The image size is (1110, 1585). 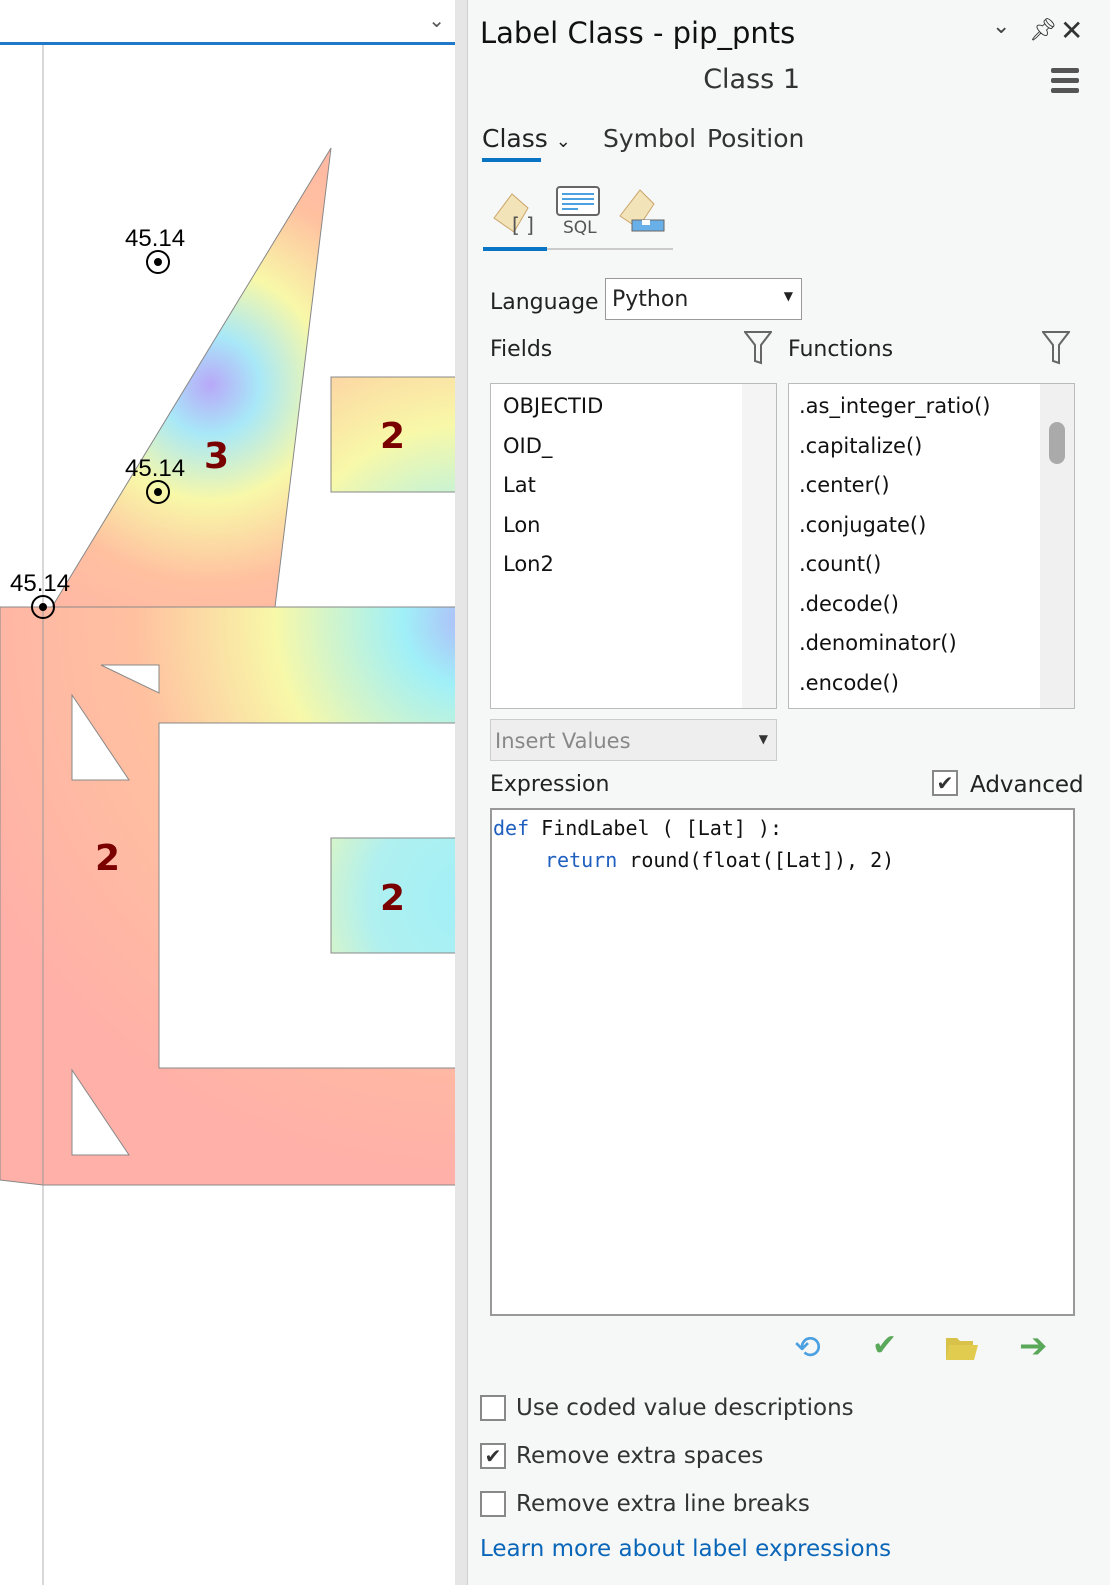 I want to click on advanced-checkbox: ✔, so click(x=945, y=783).